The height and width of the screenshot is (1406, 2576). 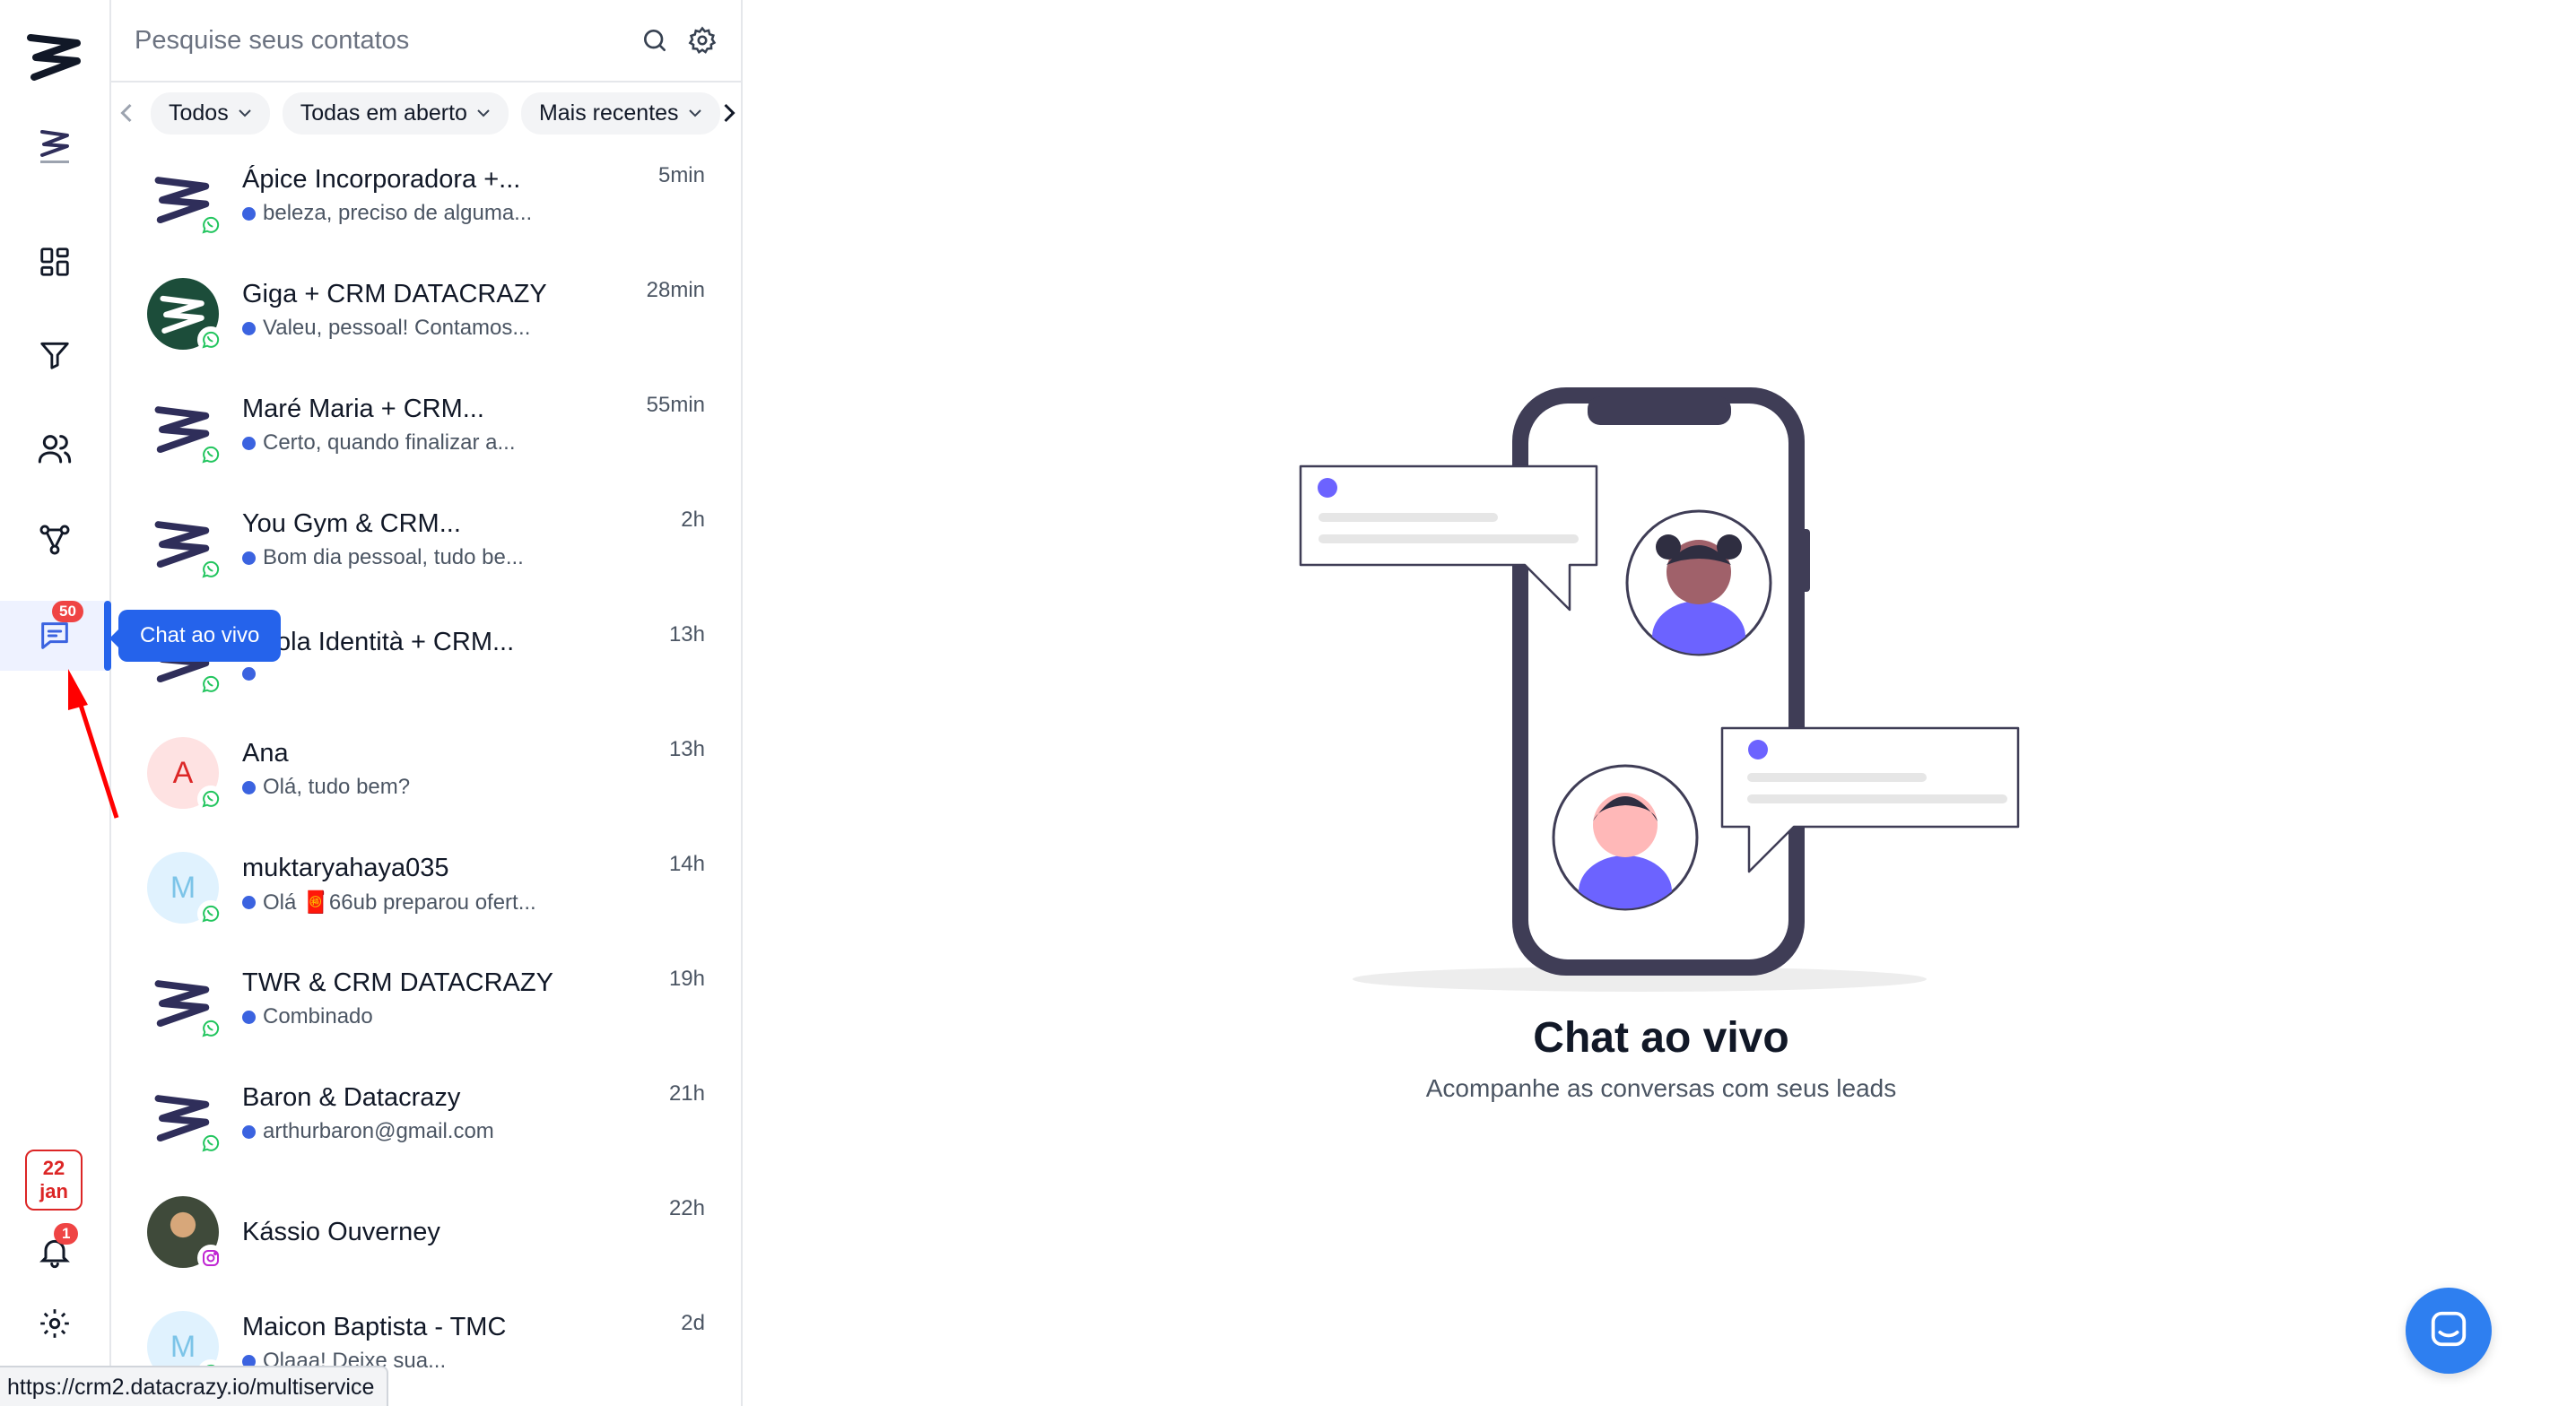 What do you see at coordinates (194, 1386) in the screenshot?
I see `status-bar-url: https://crm2.datacrazy.io/multiservice` at bounding box center [194, 1386].